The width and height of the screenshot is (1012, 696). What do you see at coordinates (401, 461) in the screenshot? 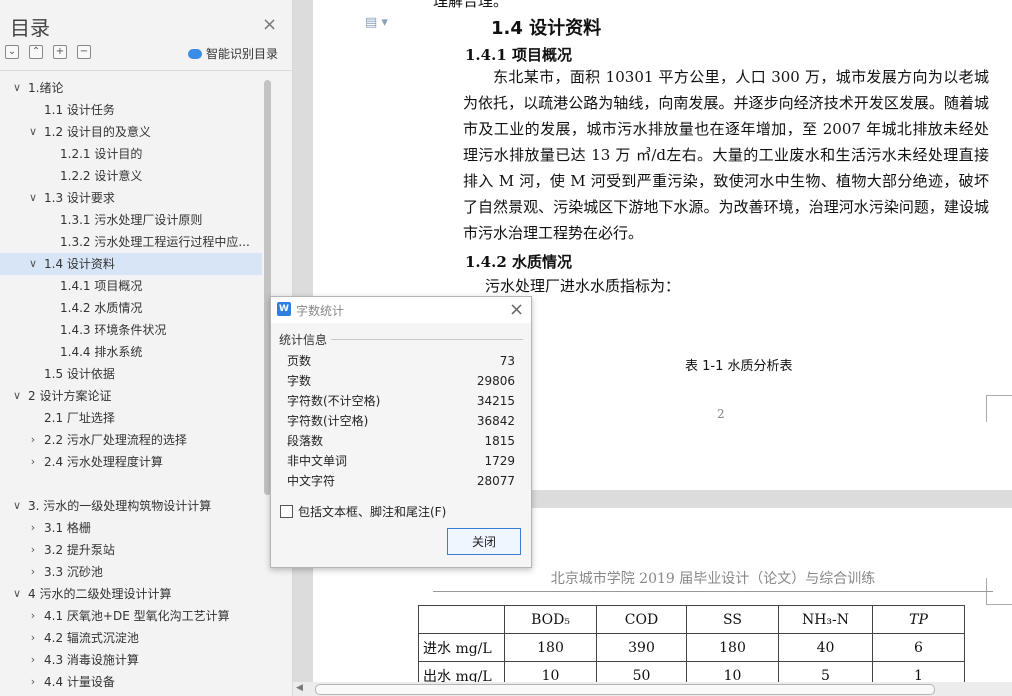
I see `stat-row: 非中文单词 1729` at bounding box center [401, 461].